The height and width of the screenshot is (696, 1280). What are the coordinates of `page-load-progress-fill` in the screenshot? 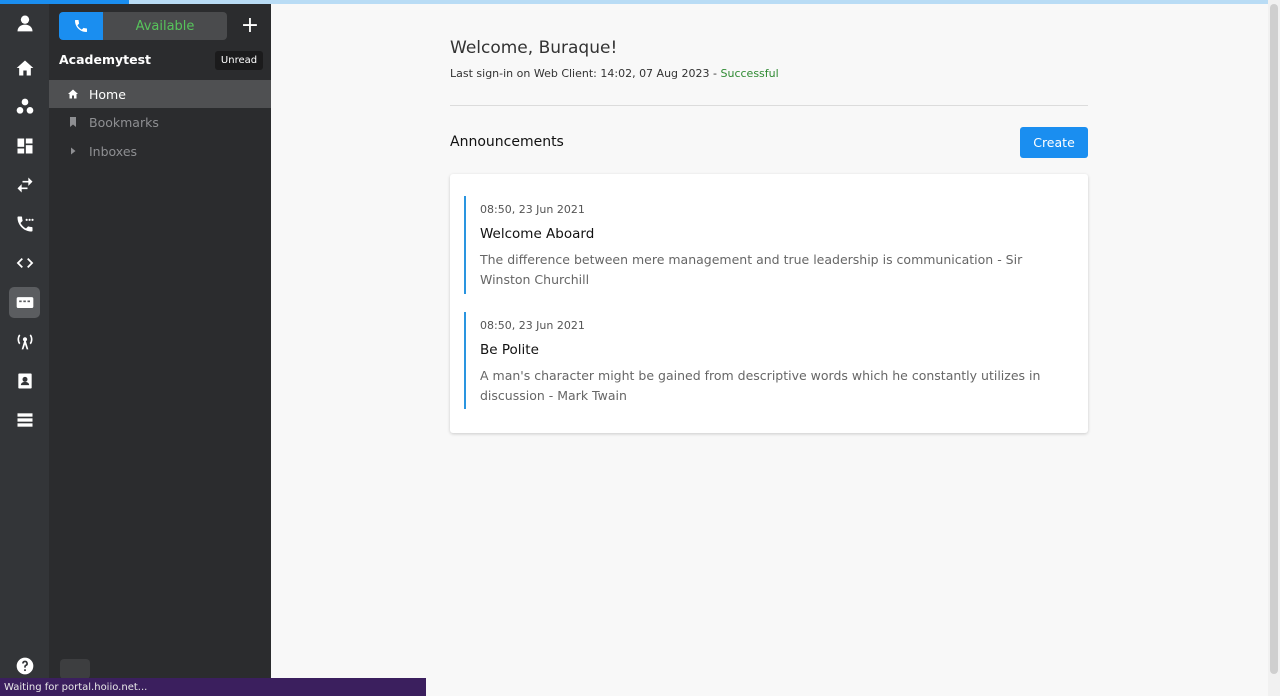 It's located at (65, 2).